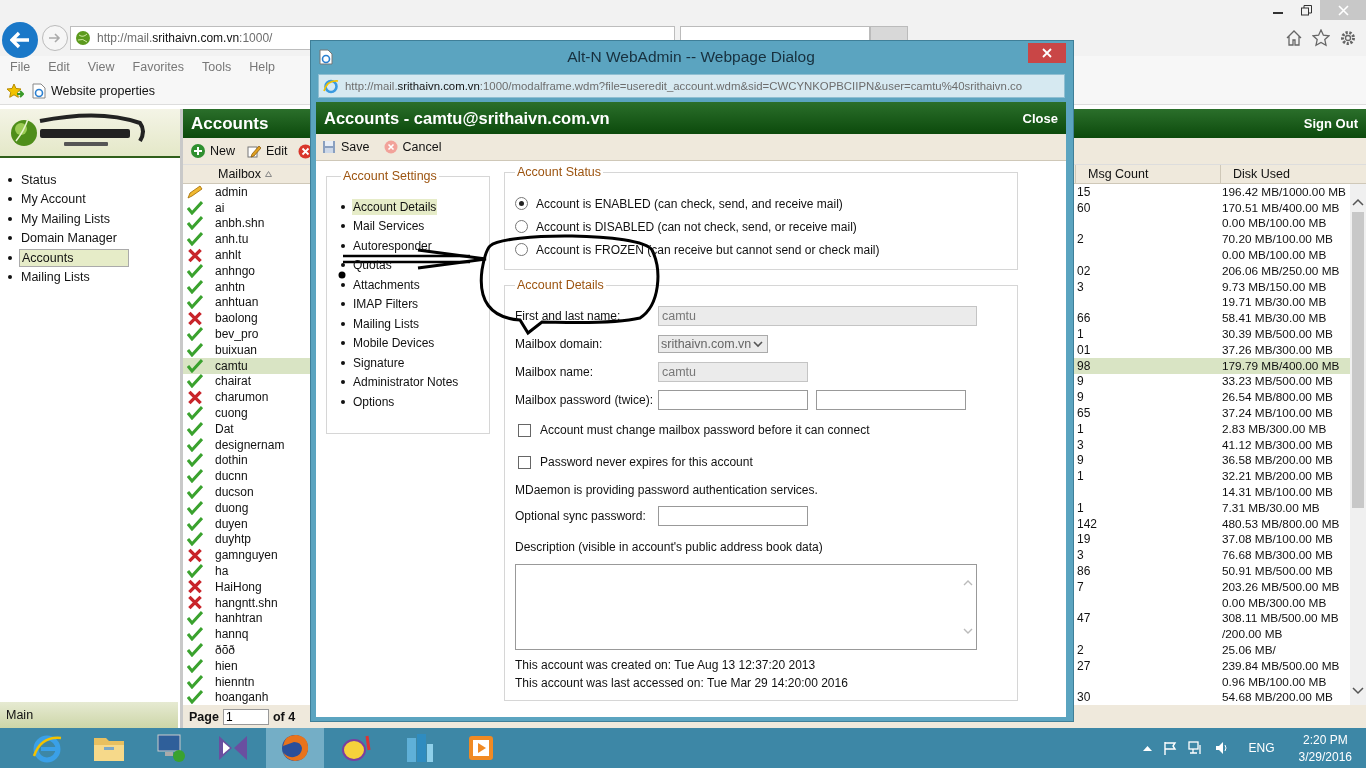 The height and width of the screenshot is (768, 1366). Describe the element at coordinates (386, 304) in the screenshot. I see `settings-link: IMAP Filters` at that location.